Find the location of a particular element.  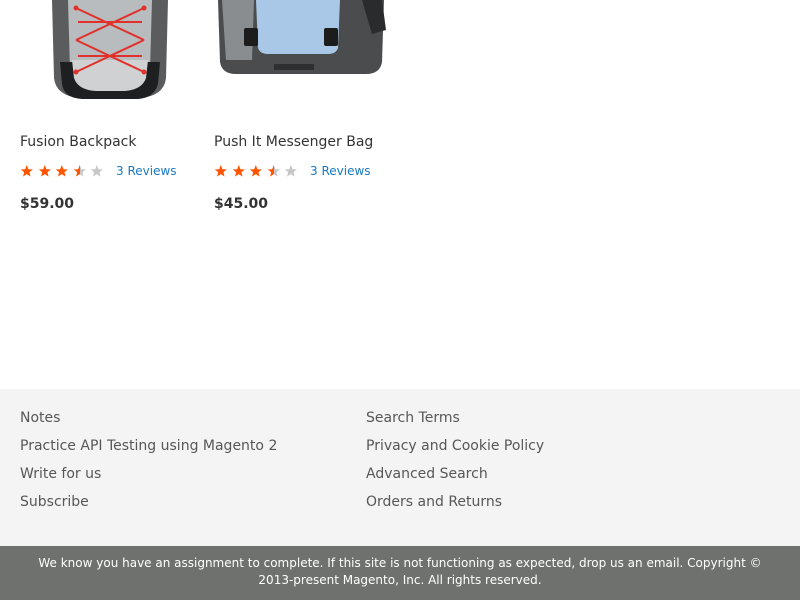

footer-link-write-for-us: Write for us is located at coordinates (148, 477).